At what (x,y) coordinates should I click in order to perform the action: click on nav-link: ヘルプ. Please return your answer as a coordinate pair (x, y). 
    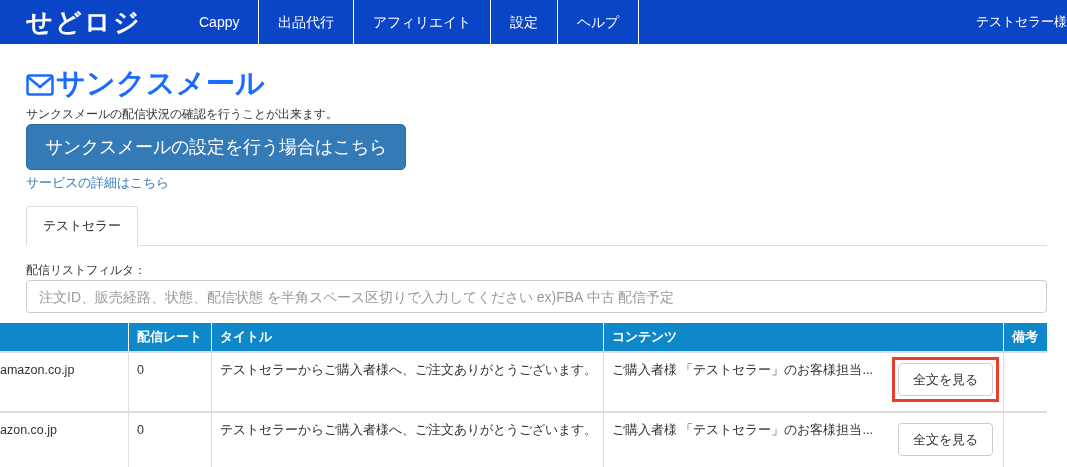
    Looking at the image, I should click on (598, 22).